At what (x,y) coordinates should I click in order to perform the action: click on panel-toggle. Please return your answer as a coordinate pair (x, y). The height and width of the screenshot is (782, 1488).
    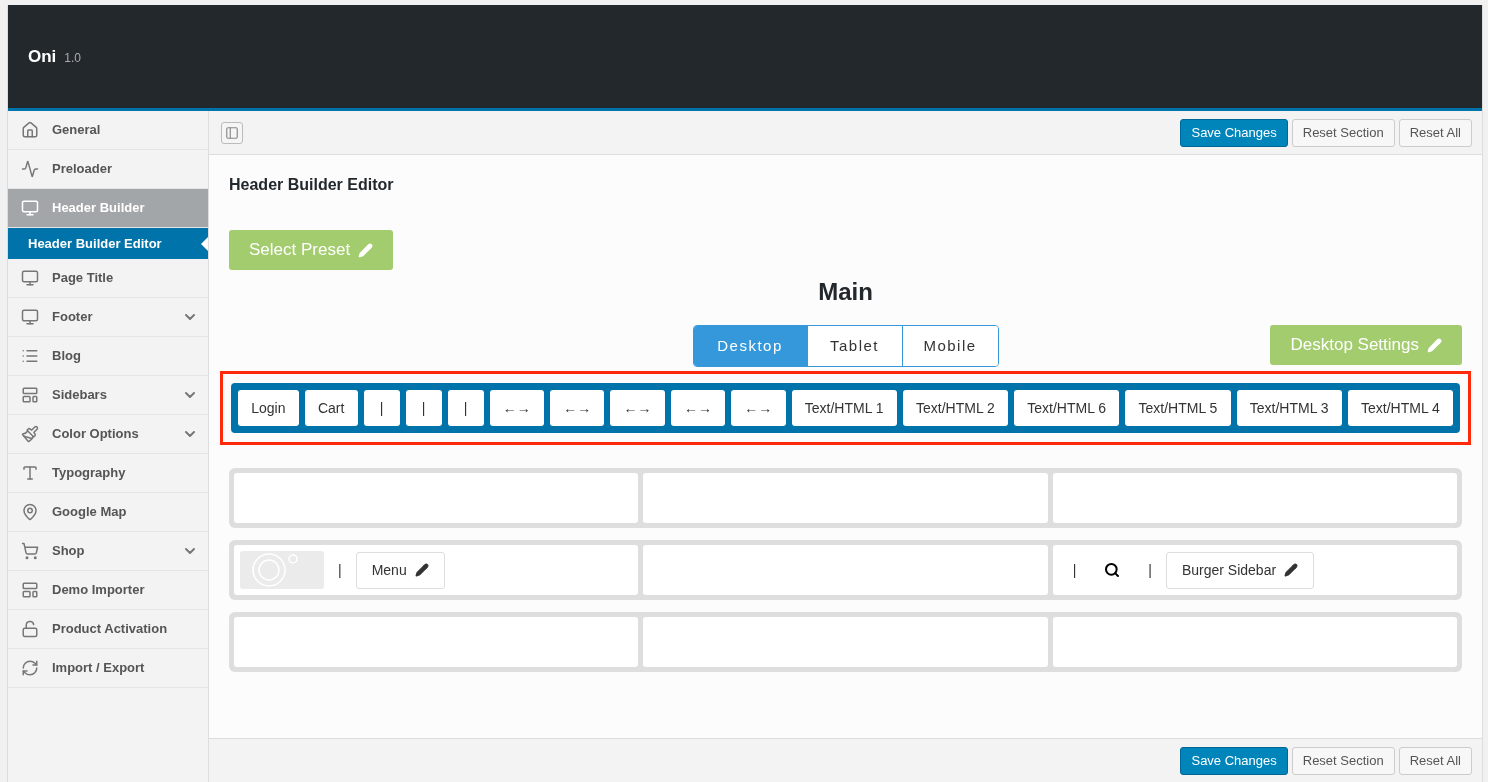
    Looking at the image, I should click on (232, 132).